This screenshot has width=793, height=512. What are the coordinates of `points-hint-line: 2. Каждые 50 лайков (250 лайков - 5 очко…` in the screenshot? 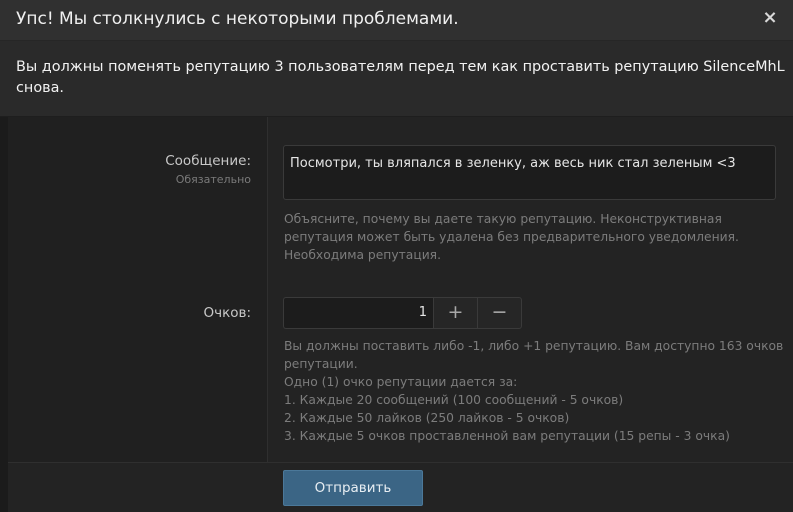 It's located at (427, 418).